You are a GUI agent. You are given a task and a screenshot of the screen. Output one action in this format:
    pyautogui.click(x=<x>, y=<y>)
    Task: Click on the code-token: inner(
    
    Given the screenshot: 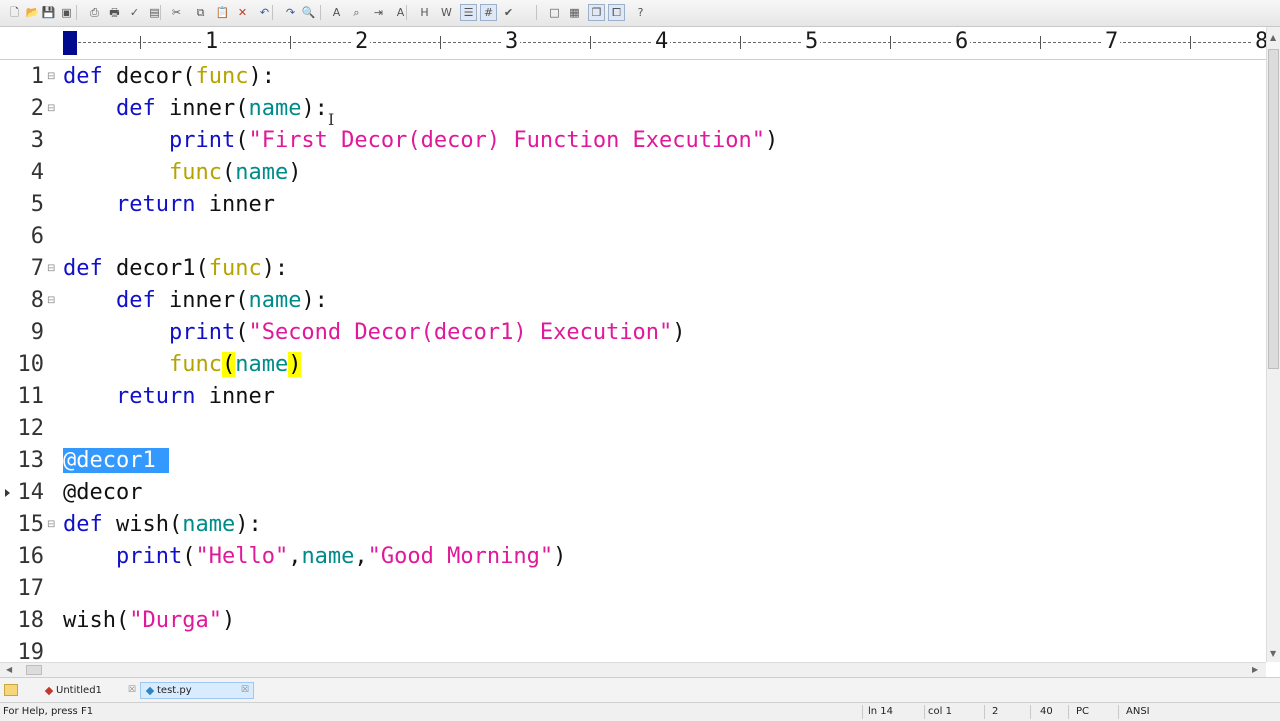 What is the action you would take?
    pyautogui.click(x=208, y=108)
    